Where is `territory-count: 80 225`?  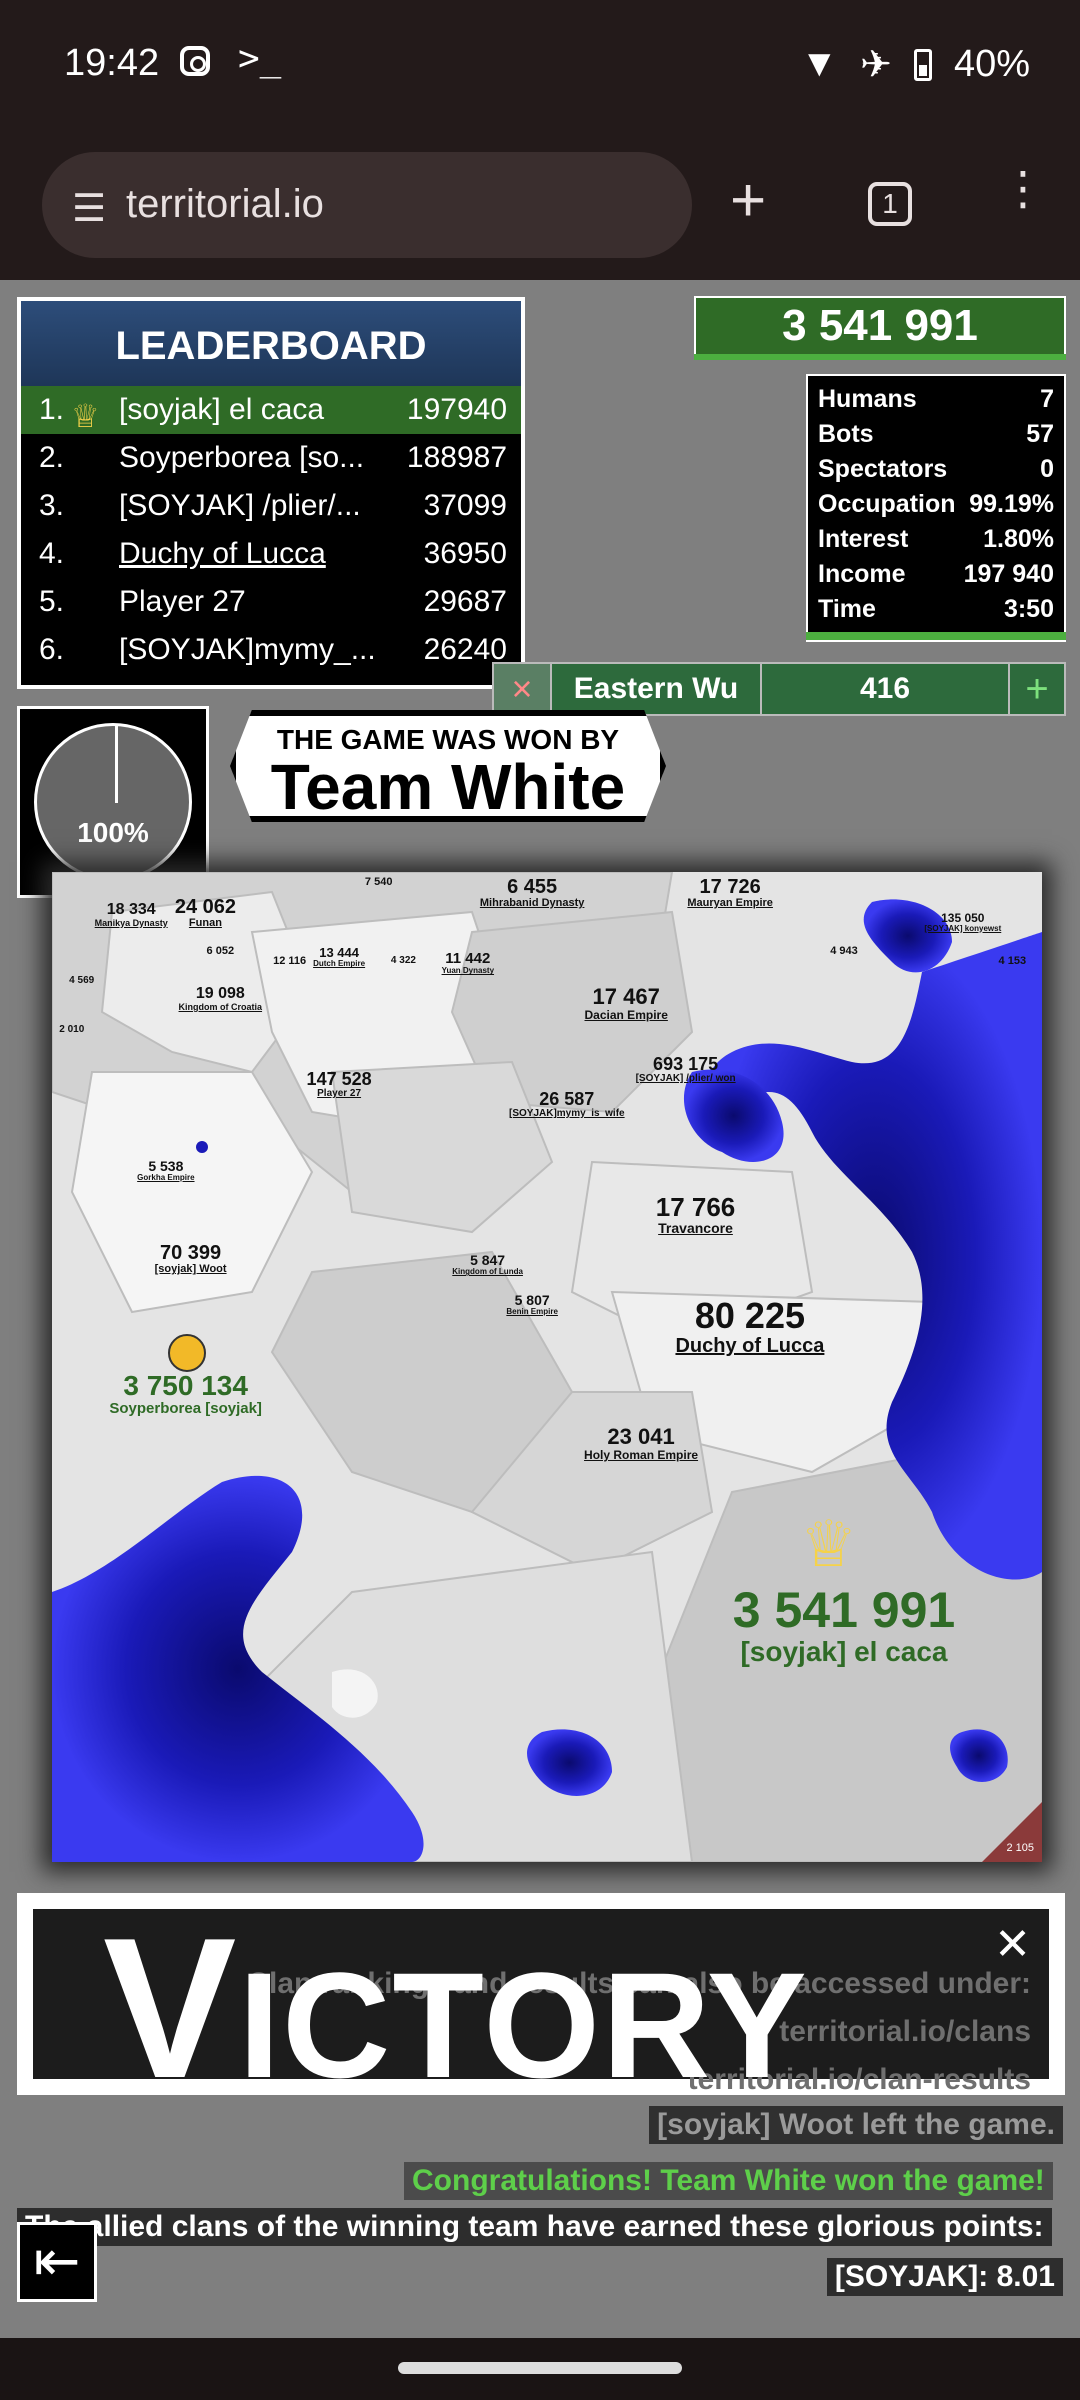
territory-count: 80 225 is located at coordinates (749, 1315).